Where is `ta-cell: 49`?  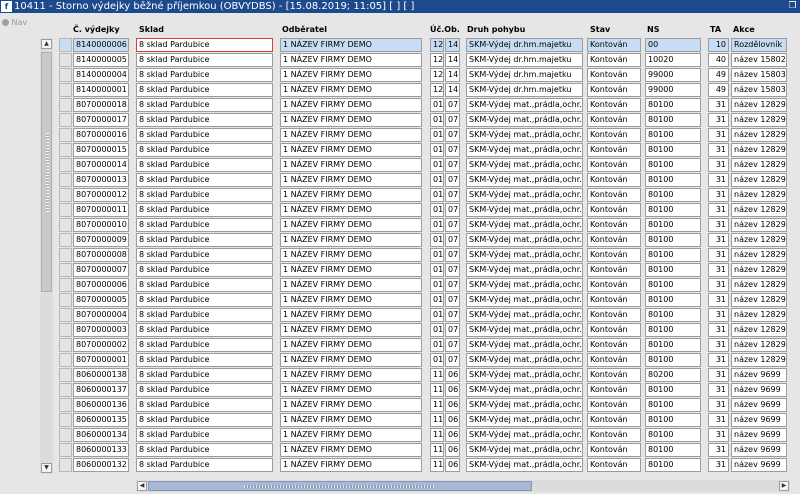 ta-cell: 49 is located at coordinates (718, 75).